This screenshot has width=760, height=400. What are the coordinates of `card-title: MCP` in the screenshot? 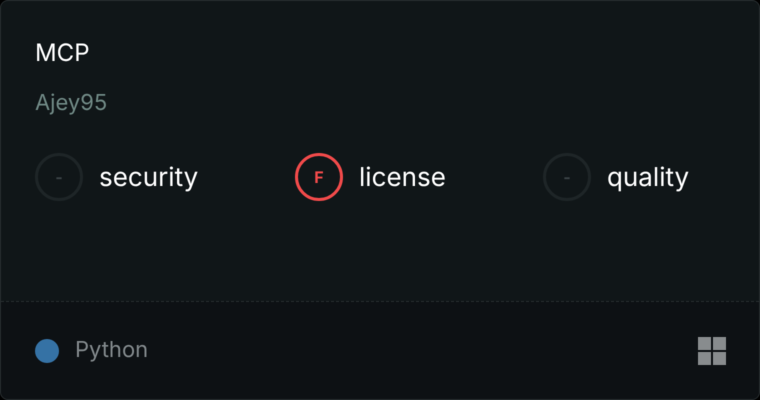 It's located at (63, 53).